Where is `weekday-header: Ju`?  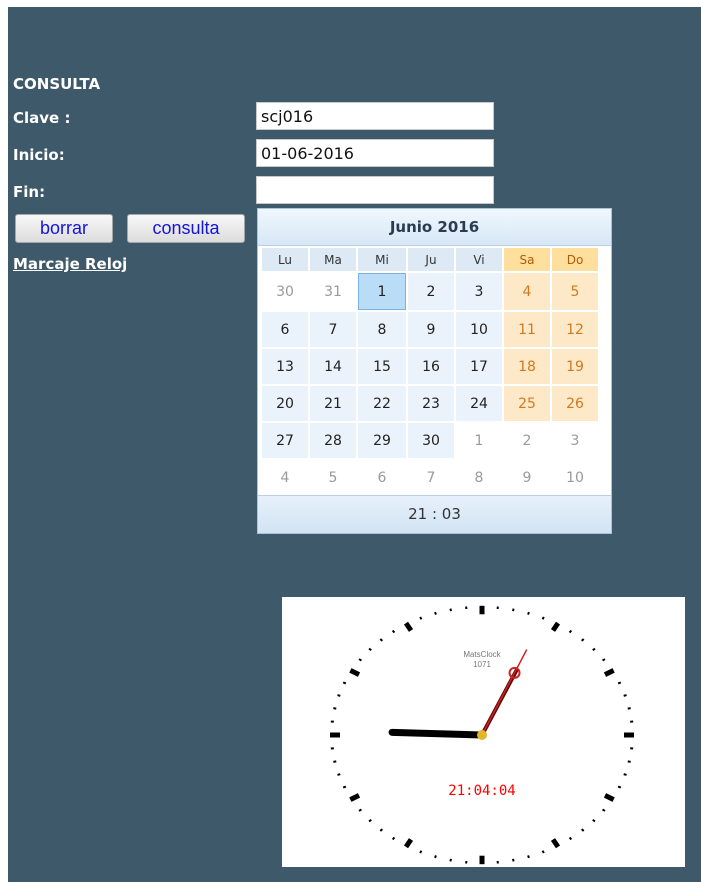
weekday-header: Ju is located at coordinates (431, 259).